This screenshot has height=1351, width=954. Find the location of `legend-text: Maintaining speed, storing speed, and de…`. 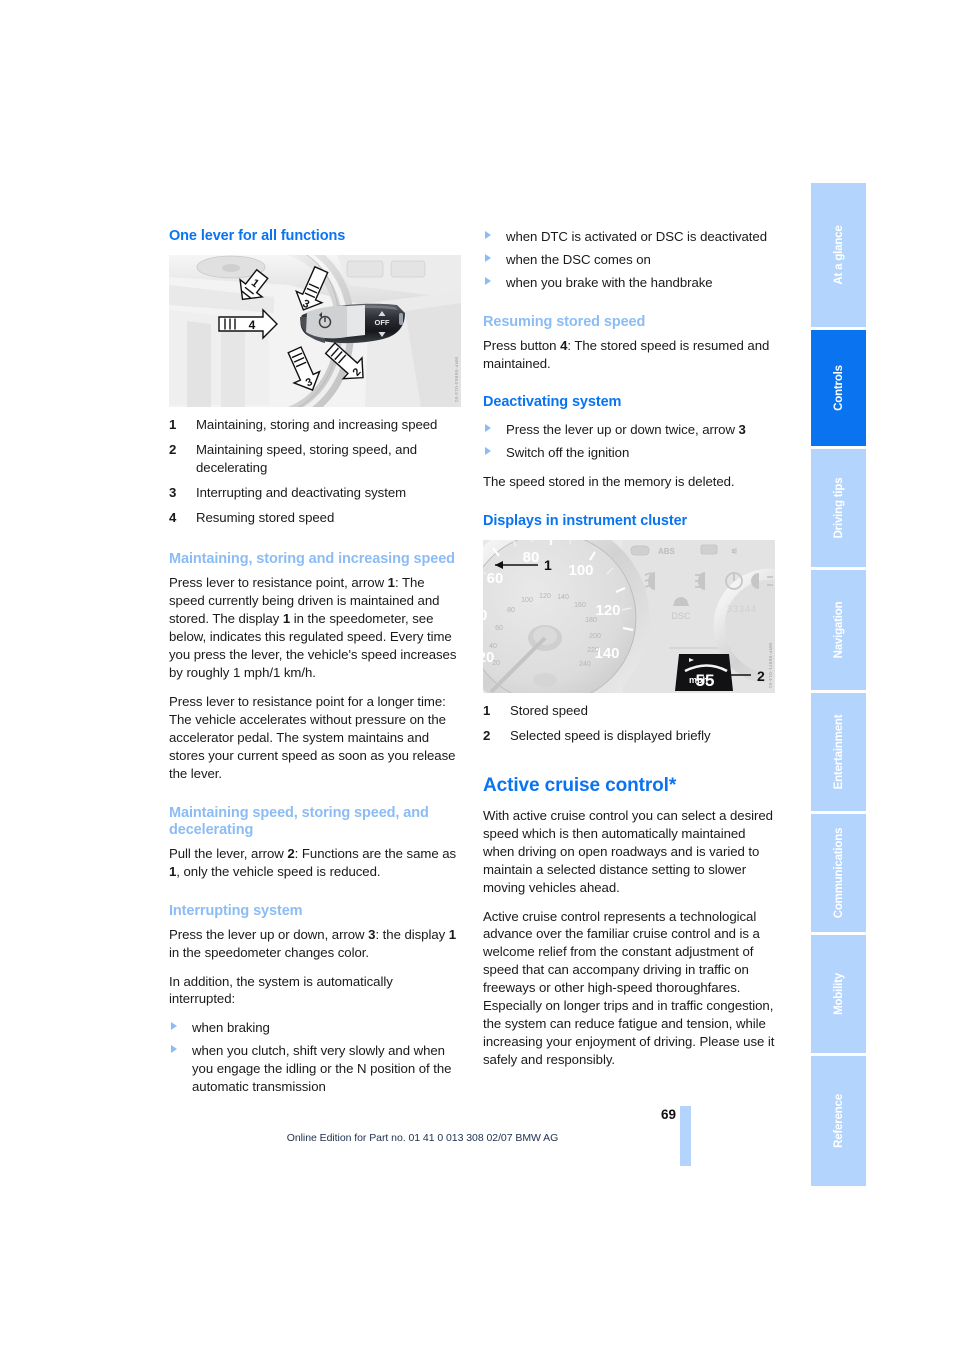

legend-text: Maintaining speed, storing speed, and de… is located at coordinates (307, 458).